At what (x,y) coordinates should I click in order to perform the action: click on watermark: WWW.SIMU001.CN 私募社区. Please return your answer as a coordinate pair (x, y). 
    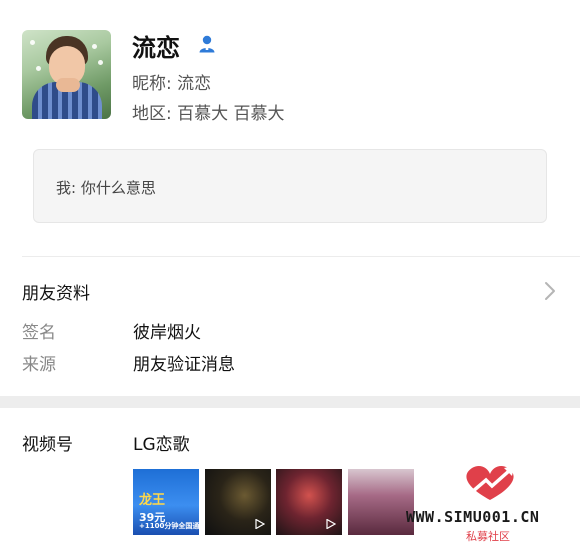
    Looking at the image, I should click on (490, 504).